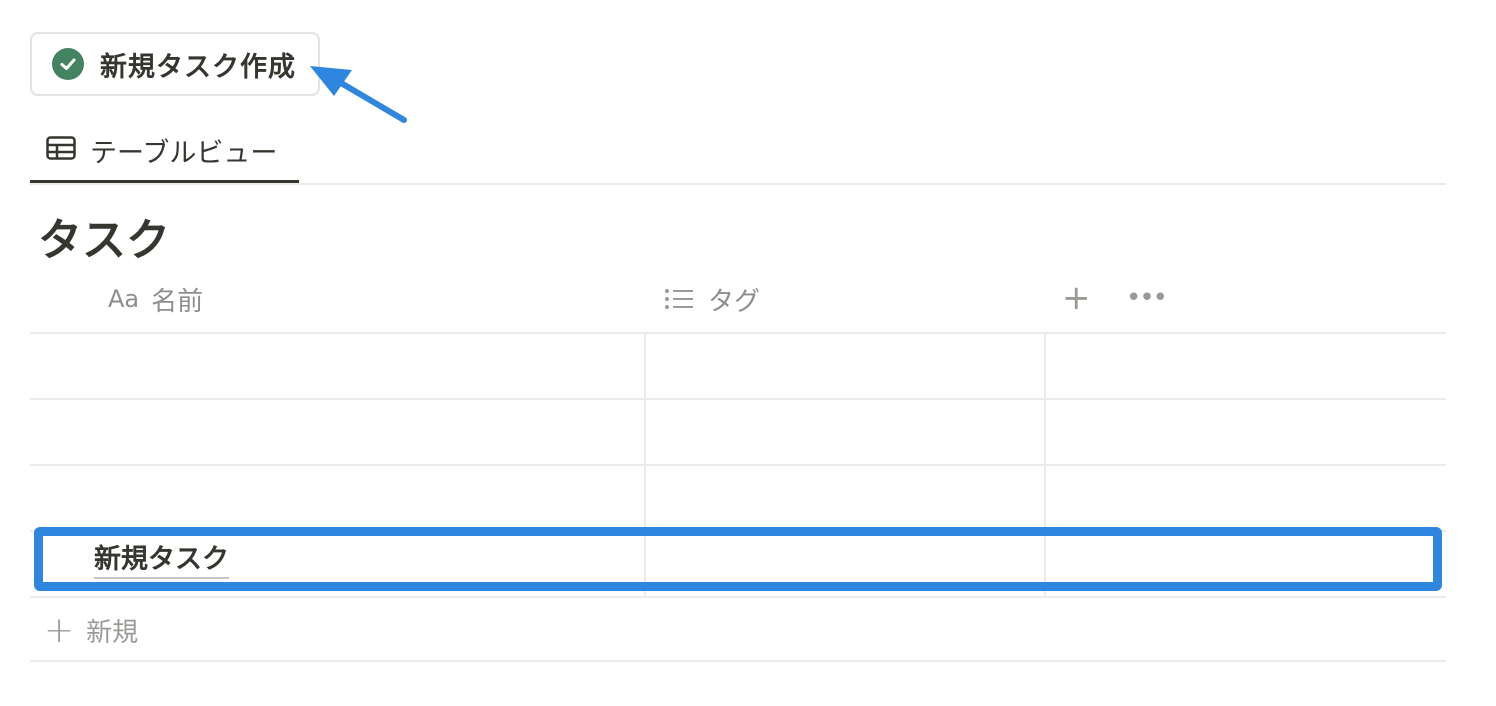 This screenshot has height=706, width=1496. Describe the element at coordinates (104, 240) in the screenshot. I see `database-title: タスク` at that location.